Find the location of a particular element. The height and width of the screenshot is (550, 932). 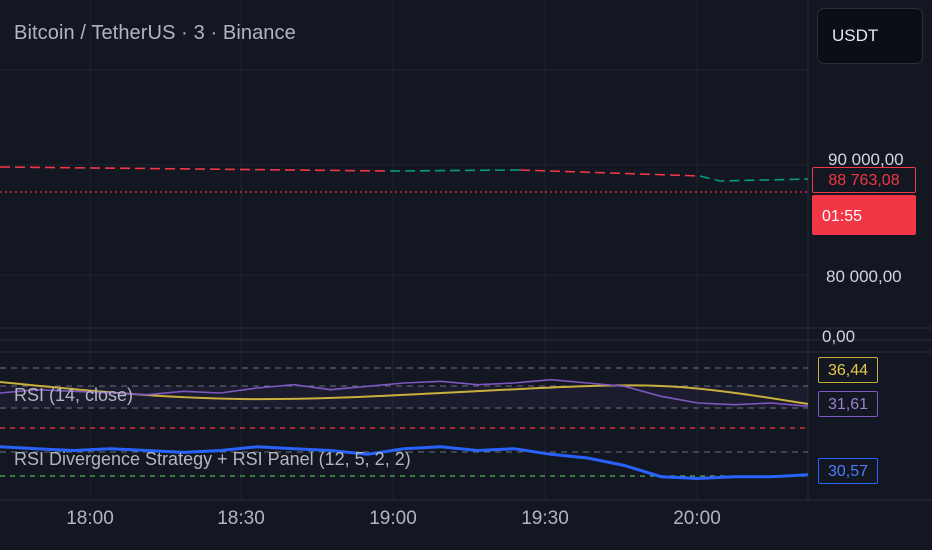

time-label-1900: 19:00 is located at coordinates (393, 518).